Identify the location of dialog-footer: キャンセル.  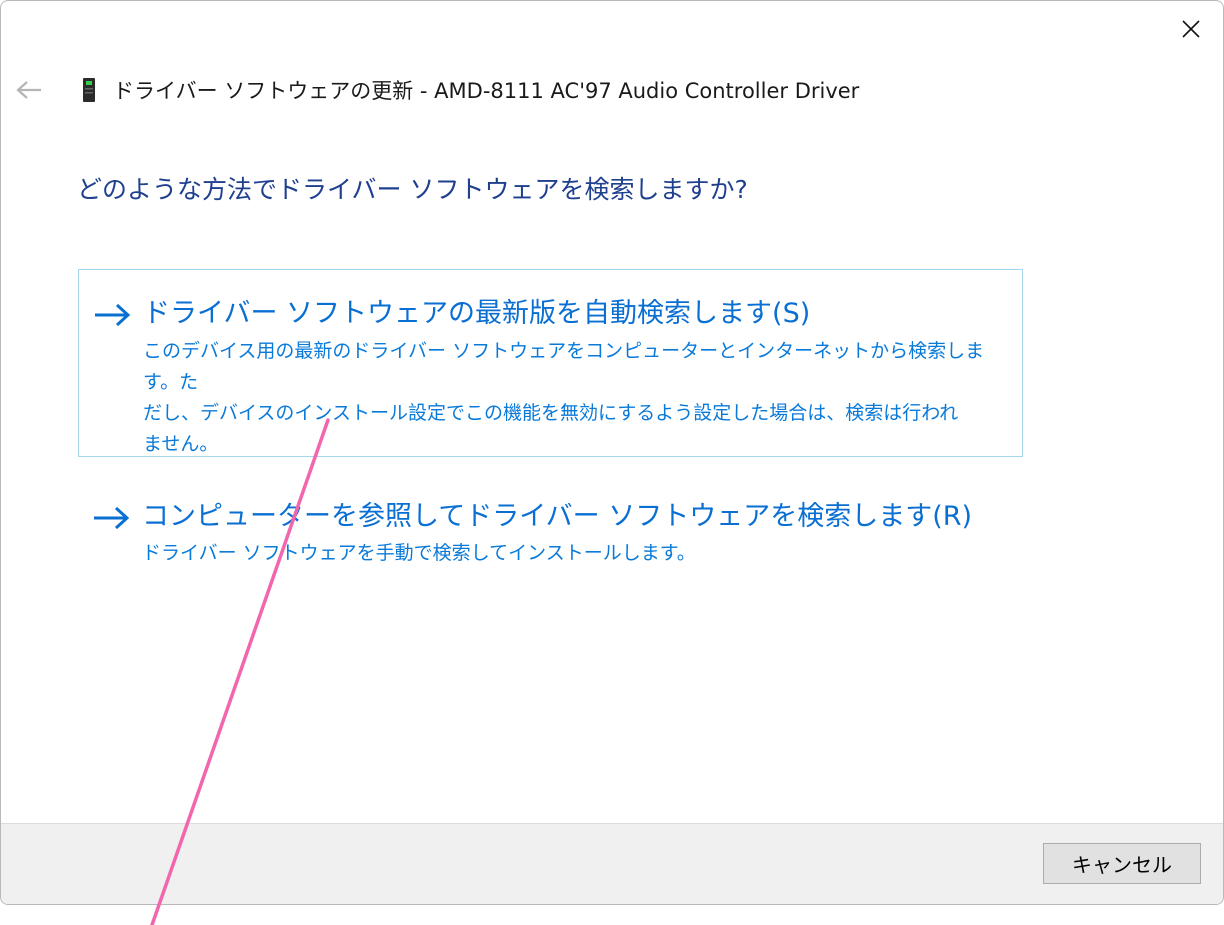
(612, 863).